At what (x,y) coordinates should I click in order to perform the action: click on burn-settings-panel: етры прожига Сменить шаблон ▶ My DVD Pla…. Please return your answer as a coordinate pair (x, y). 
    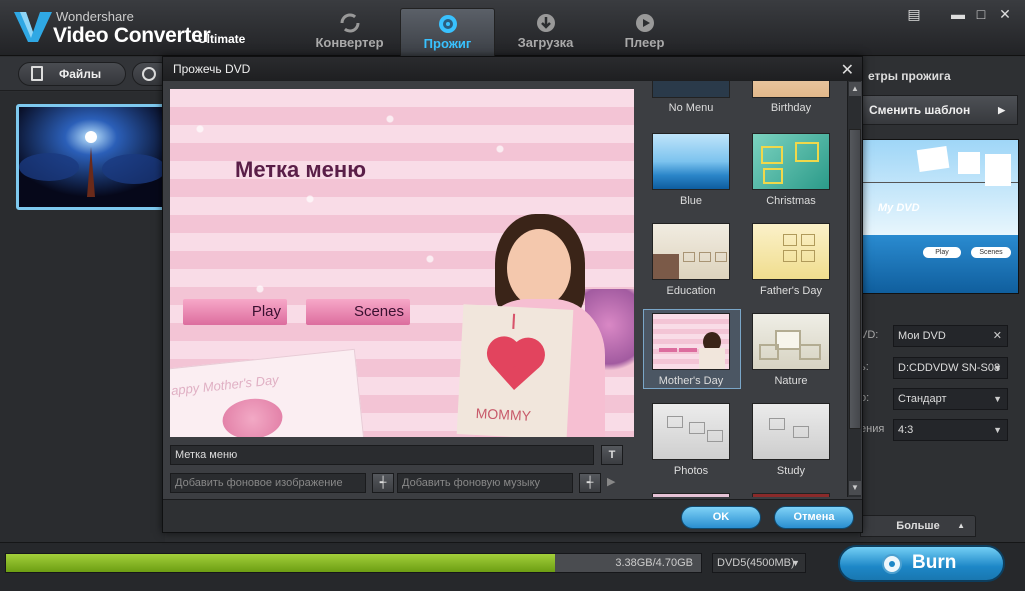
    Looking at the image, I should click on (942, 299).